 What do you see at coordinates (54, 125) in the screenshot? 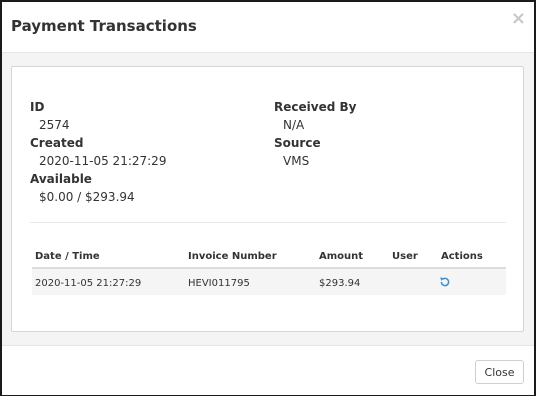
I see `id-value: 2574` at bounding box center [54, 125].